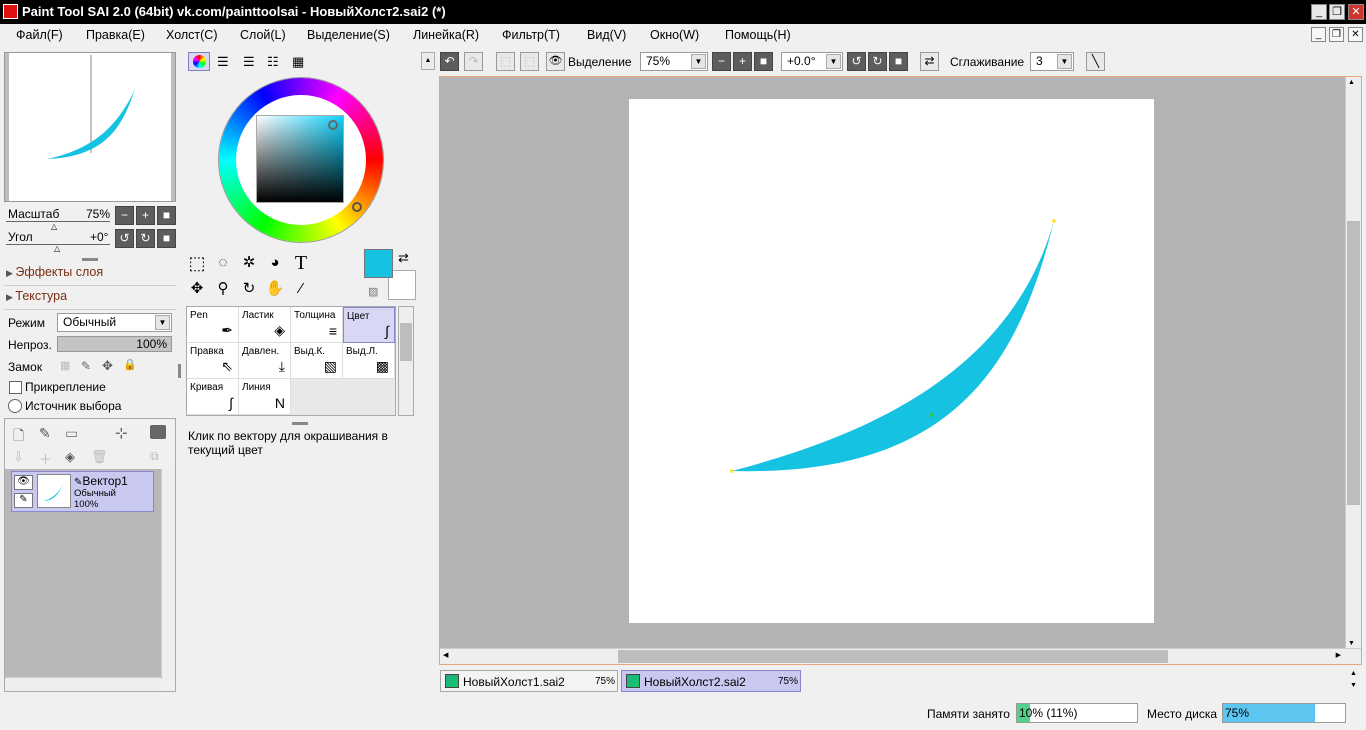  Describe the element at coordinates (90, 259) in the screenshot. I see `panel-splitter` at that location.